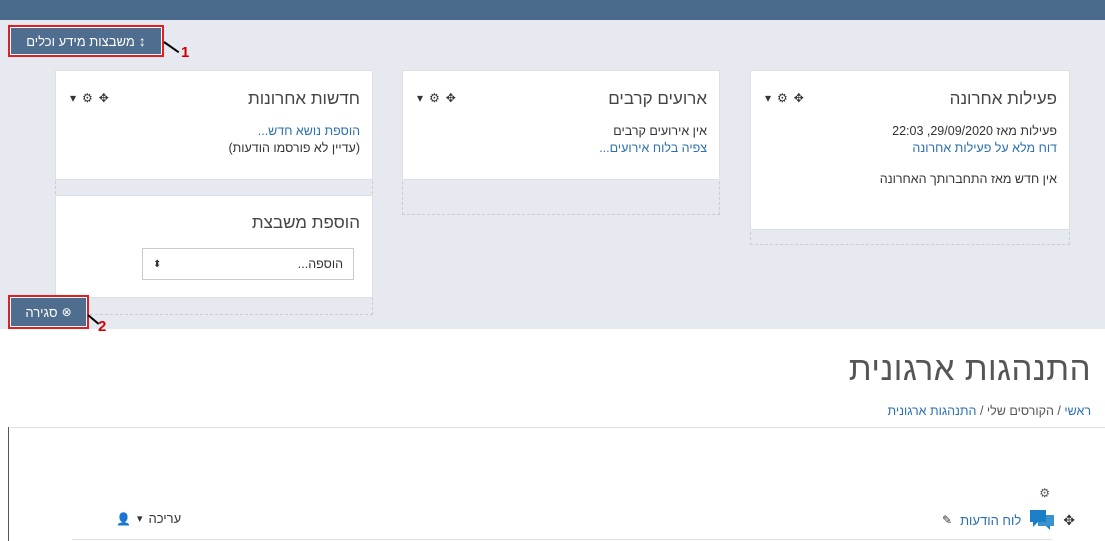 This screenshot has width=1105, height=541. What do you see at coordinates (102, 326) in the screenshot?
I see `annotation-number-2: 2` at bounding box center [102, 326].